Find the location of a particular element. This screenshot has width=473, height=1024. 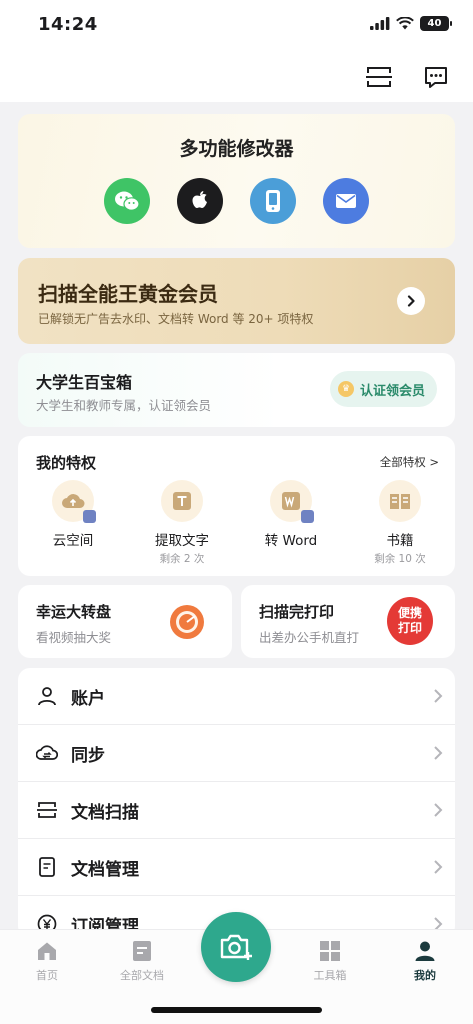

grid-icon is located at coordinates (330, 951).